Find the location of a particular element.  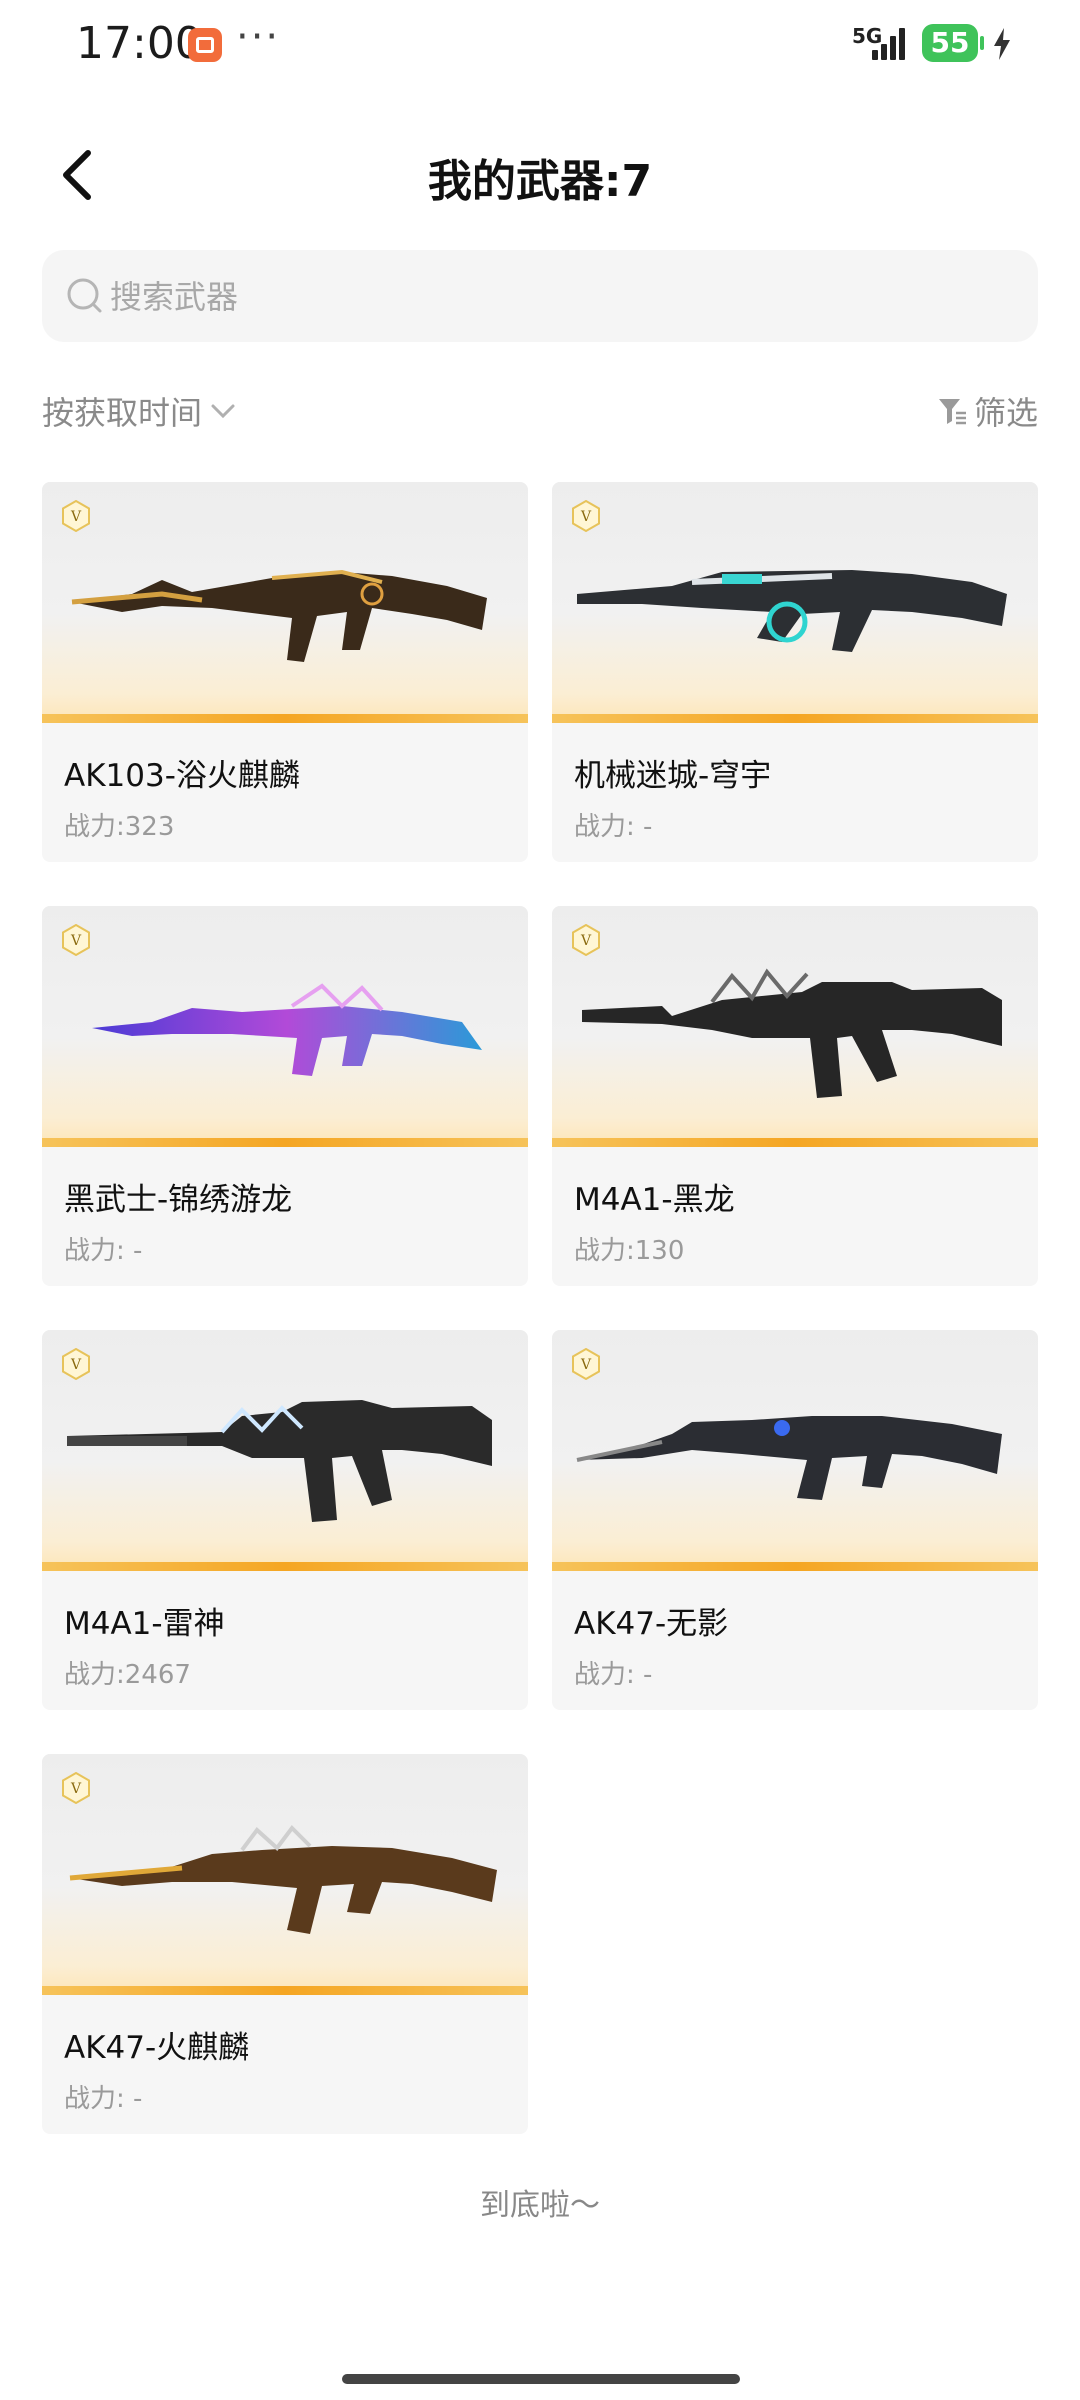

battery-icon: 55 is located at coordinates (953, 43).